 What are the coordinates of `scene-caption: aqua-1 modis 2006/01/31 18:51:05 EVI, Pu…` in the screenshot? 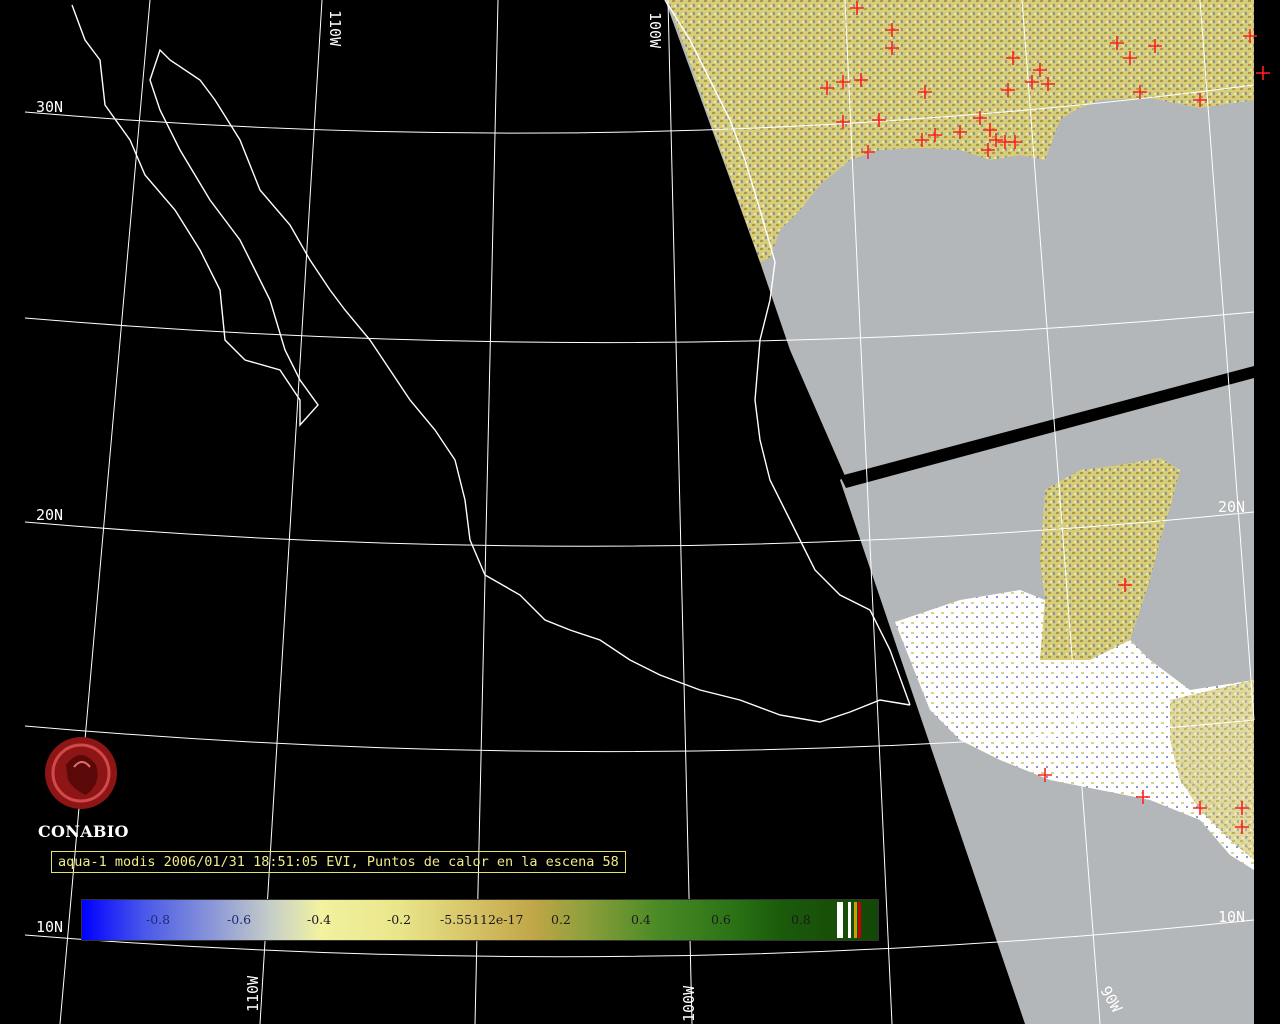 It's located at (338, 862).